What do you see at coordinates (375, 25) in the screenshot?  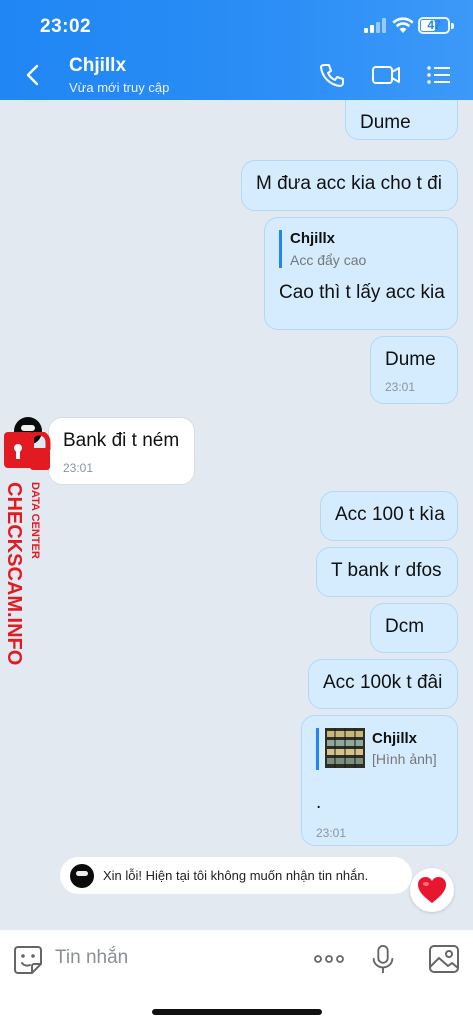 I see `cellular-signal-icon` at bounding box center [375, 25].